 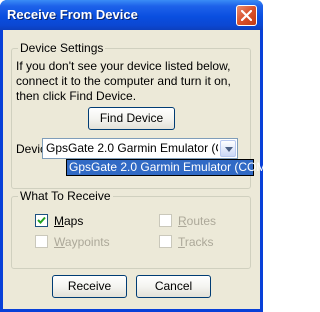 What do you see at coordinates (165, 220) in the screenshot?
I see `routes-checkbox` at bounding box center [165, 220].